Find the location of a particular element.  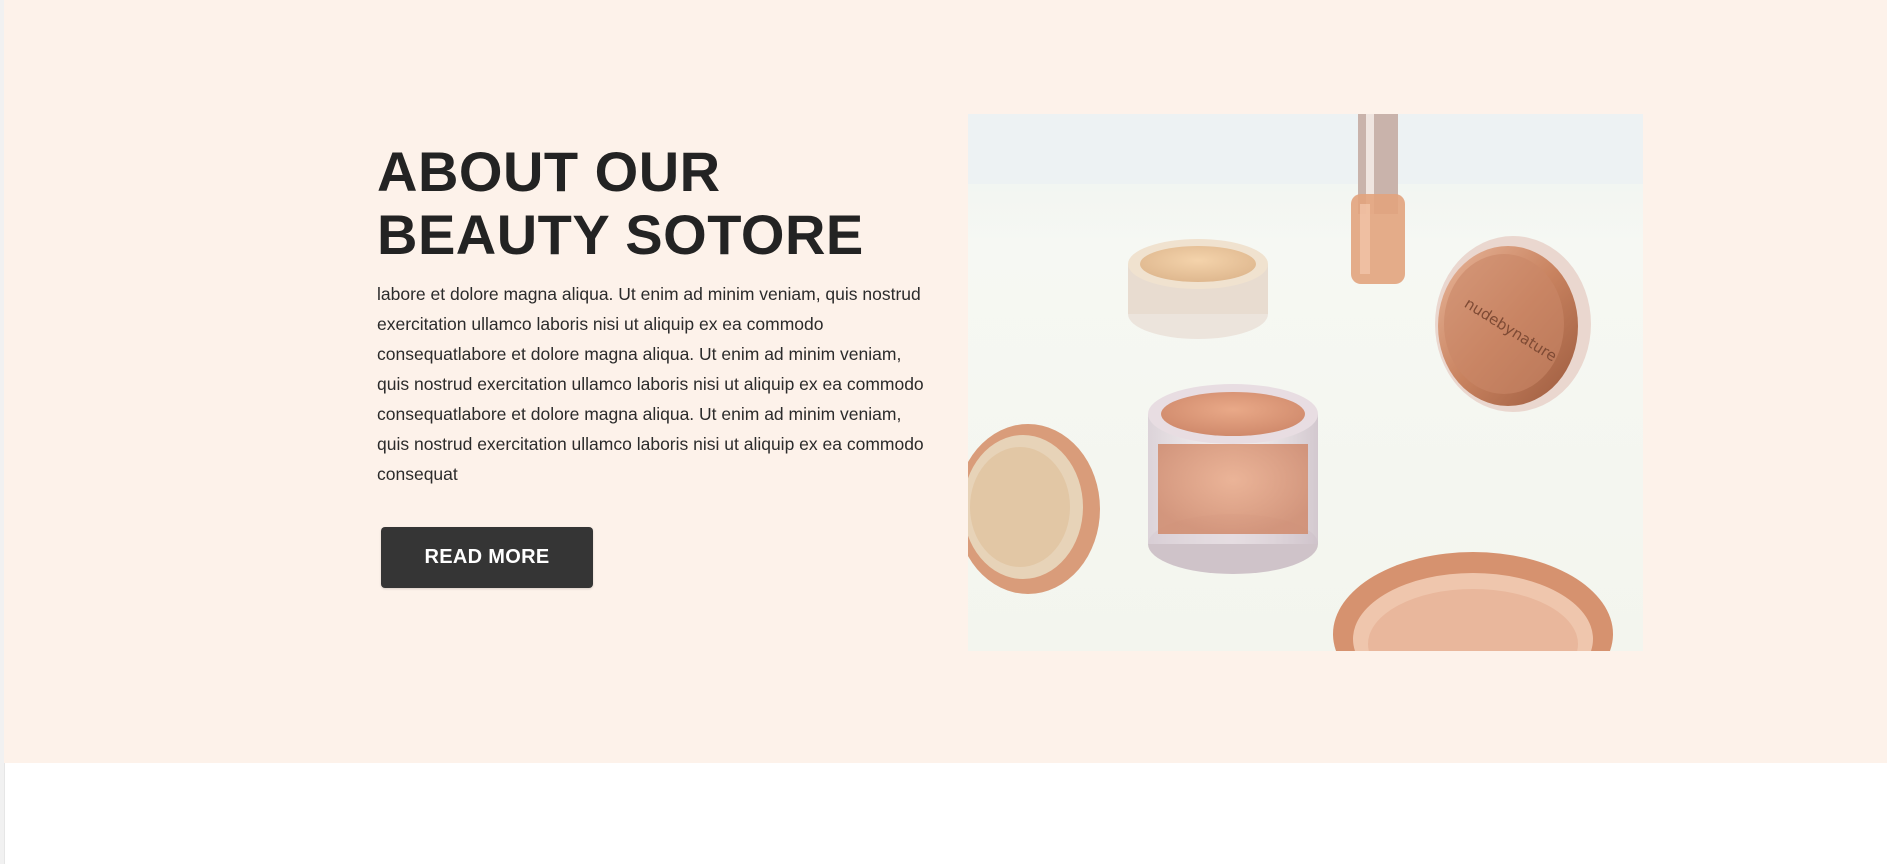

about-title-line-2: BEAUTY SOTORE is located at coordinates (620, 234).